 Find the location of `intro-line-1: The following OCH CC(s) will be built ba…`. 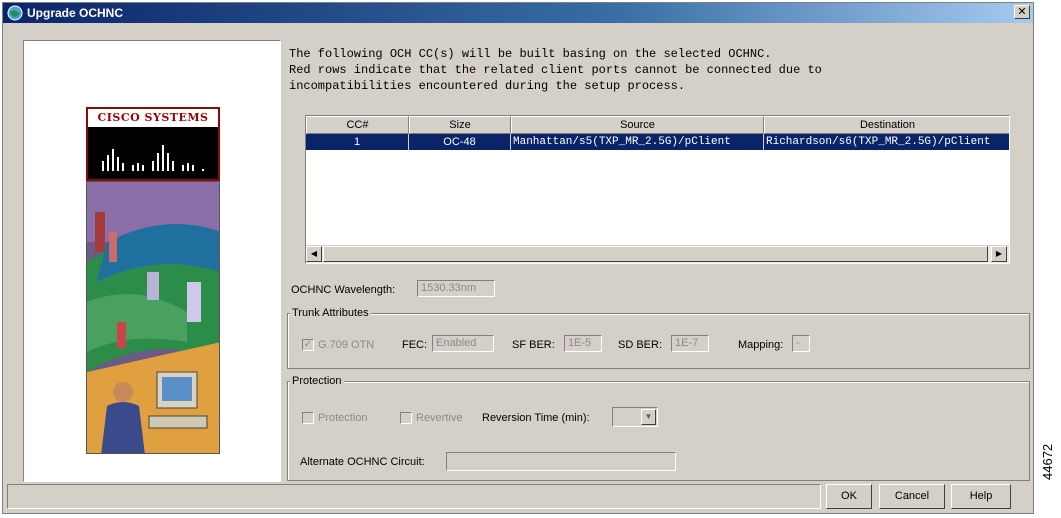

intro-line-1: The following OCH CC(s) will be built ba… is located at coordinates (530, 54).